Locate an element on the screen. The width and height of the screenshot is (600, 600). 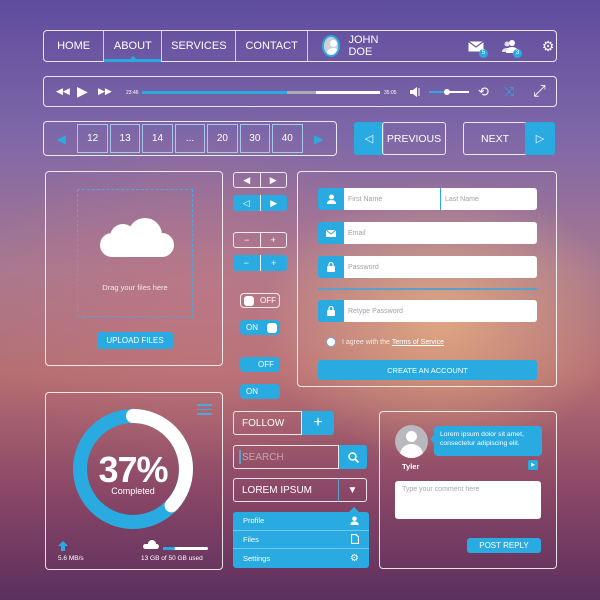
toggle-label: ON is located at coordinates (252, 391).